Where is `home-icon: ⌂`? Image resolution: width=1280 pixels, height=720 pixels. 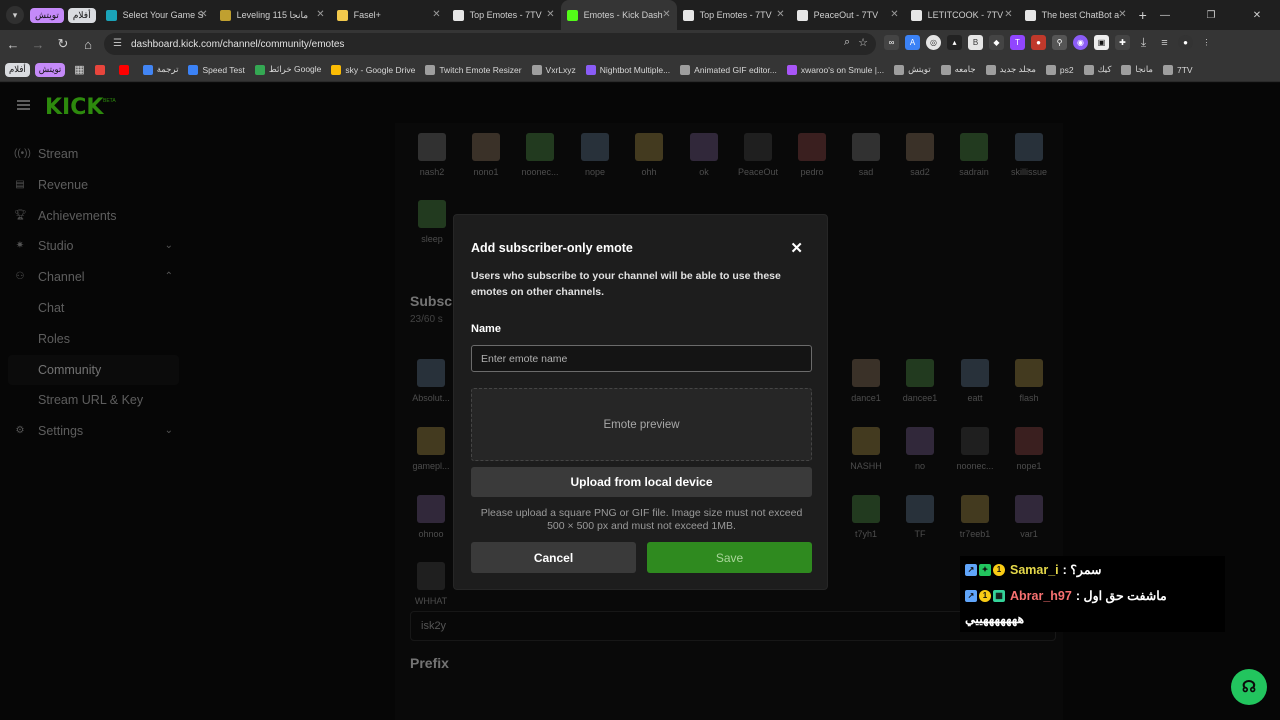
home-icon: ⌂ is located at coordinates (88, 44).